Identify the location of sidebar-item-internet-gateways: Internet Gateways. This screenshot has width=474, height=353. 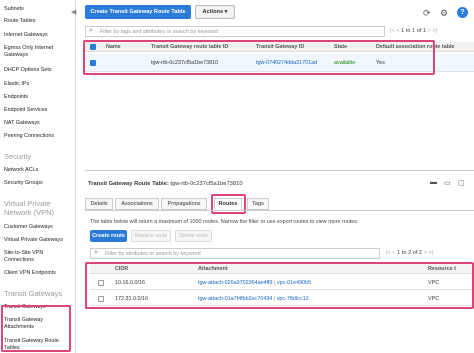
(38, 35).